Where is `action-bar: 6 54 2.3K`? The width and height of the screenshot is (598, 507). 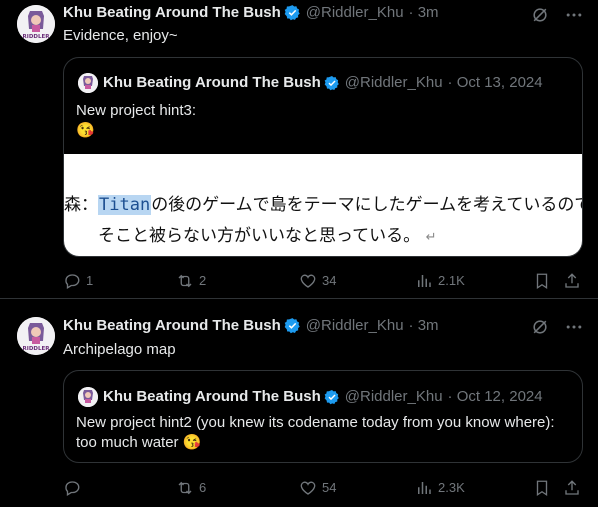 action-bar: 6 54 2.3K is located at coordinates (323, 489).